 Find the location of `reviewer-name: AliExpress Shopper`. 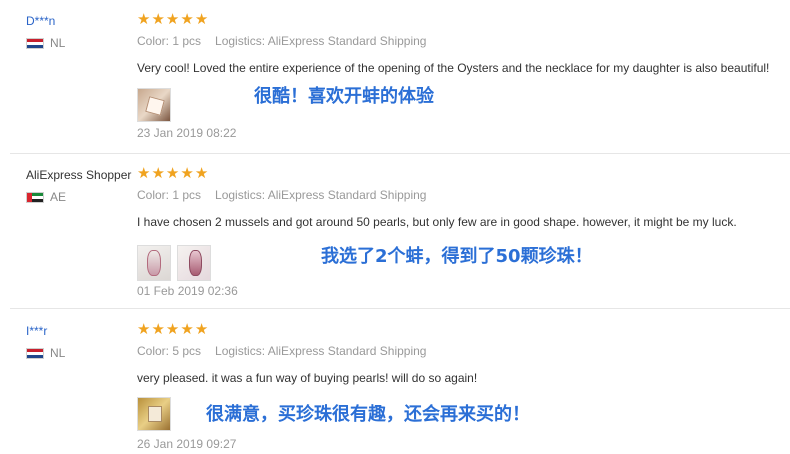

reviewer-name: AliExpress Shopper is located at coordinates (78, 175).